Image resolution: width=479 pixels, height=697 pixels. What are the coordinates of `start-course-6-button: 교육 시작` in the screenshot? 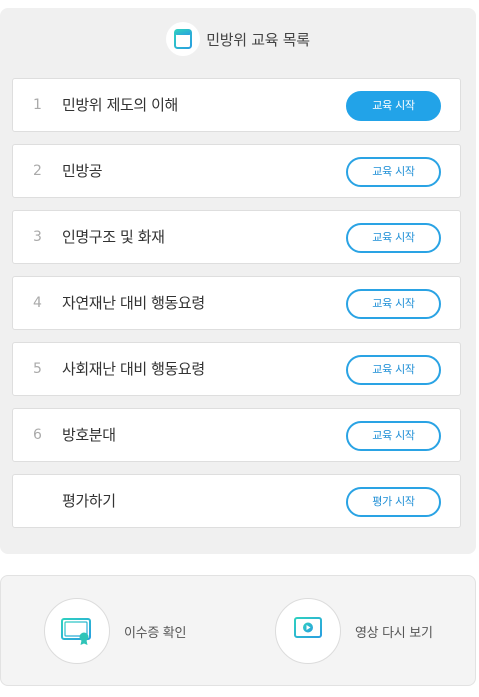 It's located at (393, 436).